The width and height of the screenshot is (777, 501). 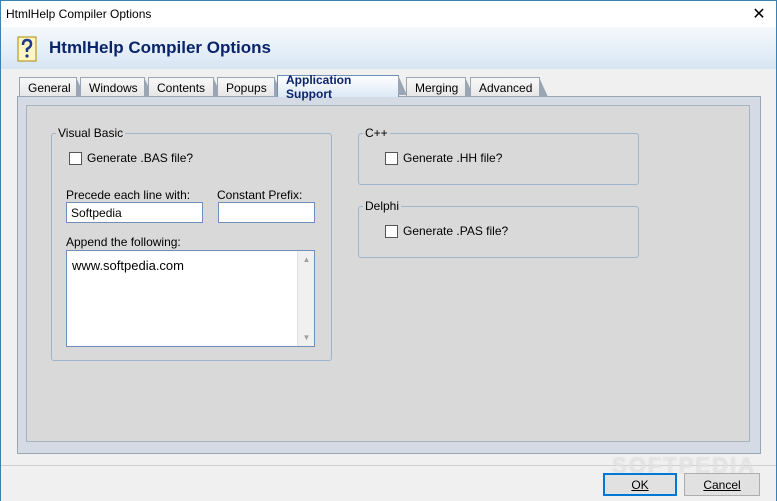 I want to click on append-textarea: www.softpedia.com ▲ ▼, so click(x=190, y=298).